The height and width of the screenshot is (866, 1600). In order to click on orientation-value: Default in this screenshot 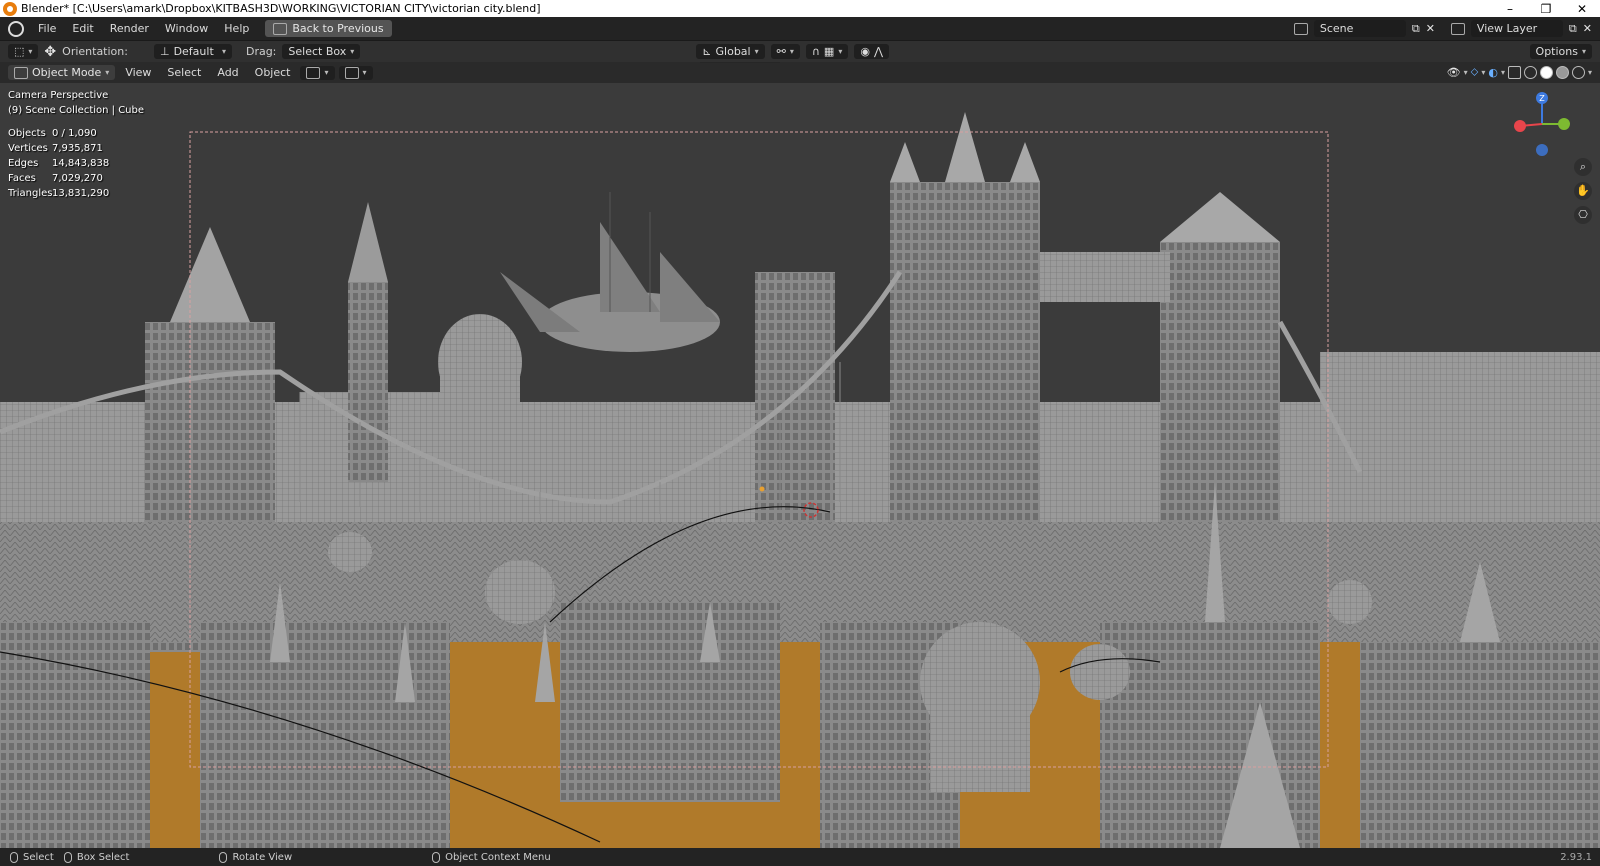, I will do `click(193, 51)`.